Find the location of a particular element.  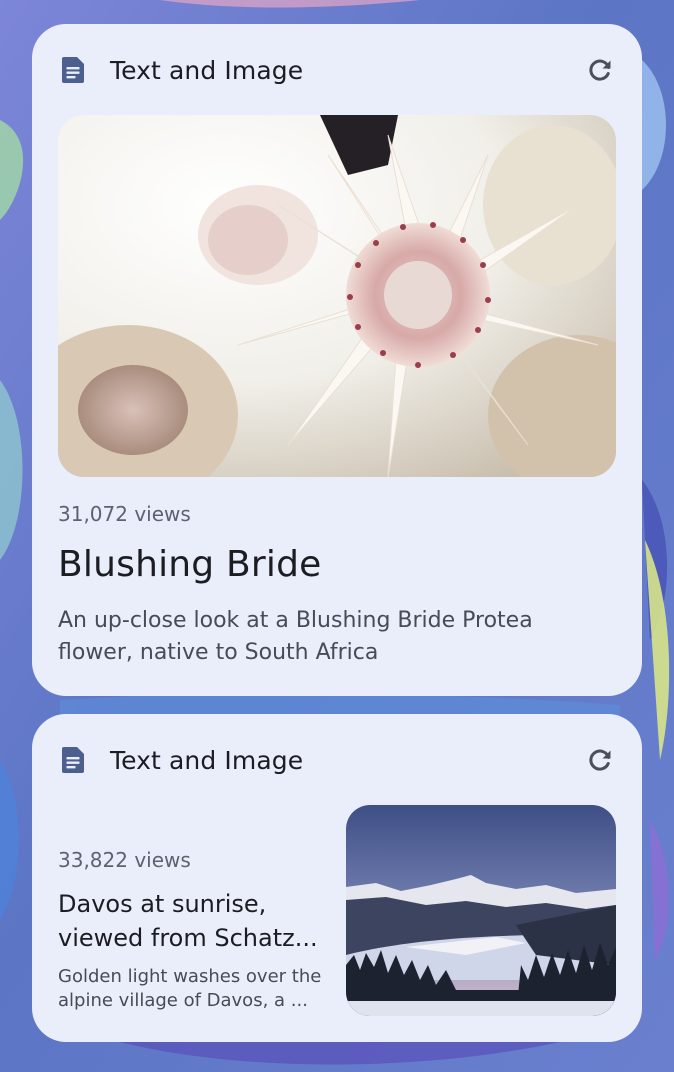

headline: Blushing Bride is located at coordinates (190, 564).